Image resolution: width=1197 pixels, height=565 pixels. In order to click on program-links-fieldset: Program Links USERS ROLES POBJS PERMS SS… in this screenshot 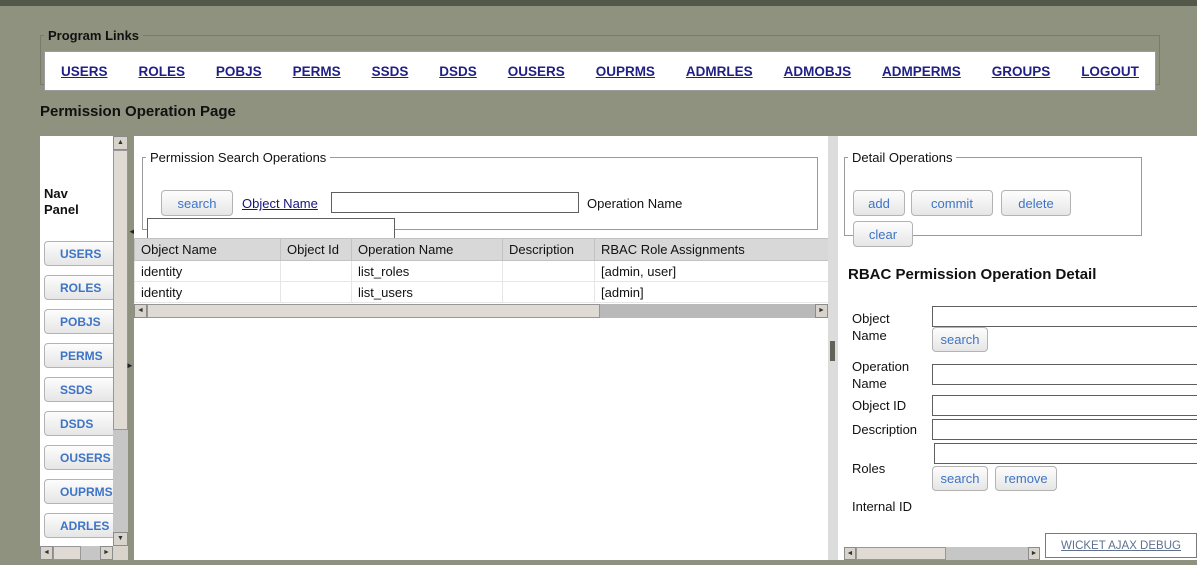, I will do `click(600, 59)`.